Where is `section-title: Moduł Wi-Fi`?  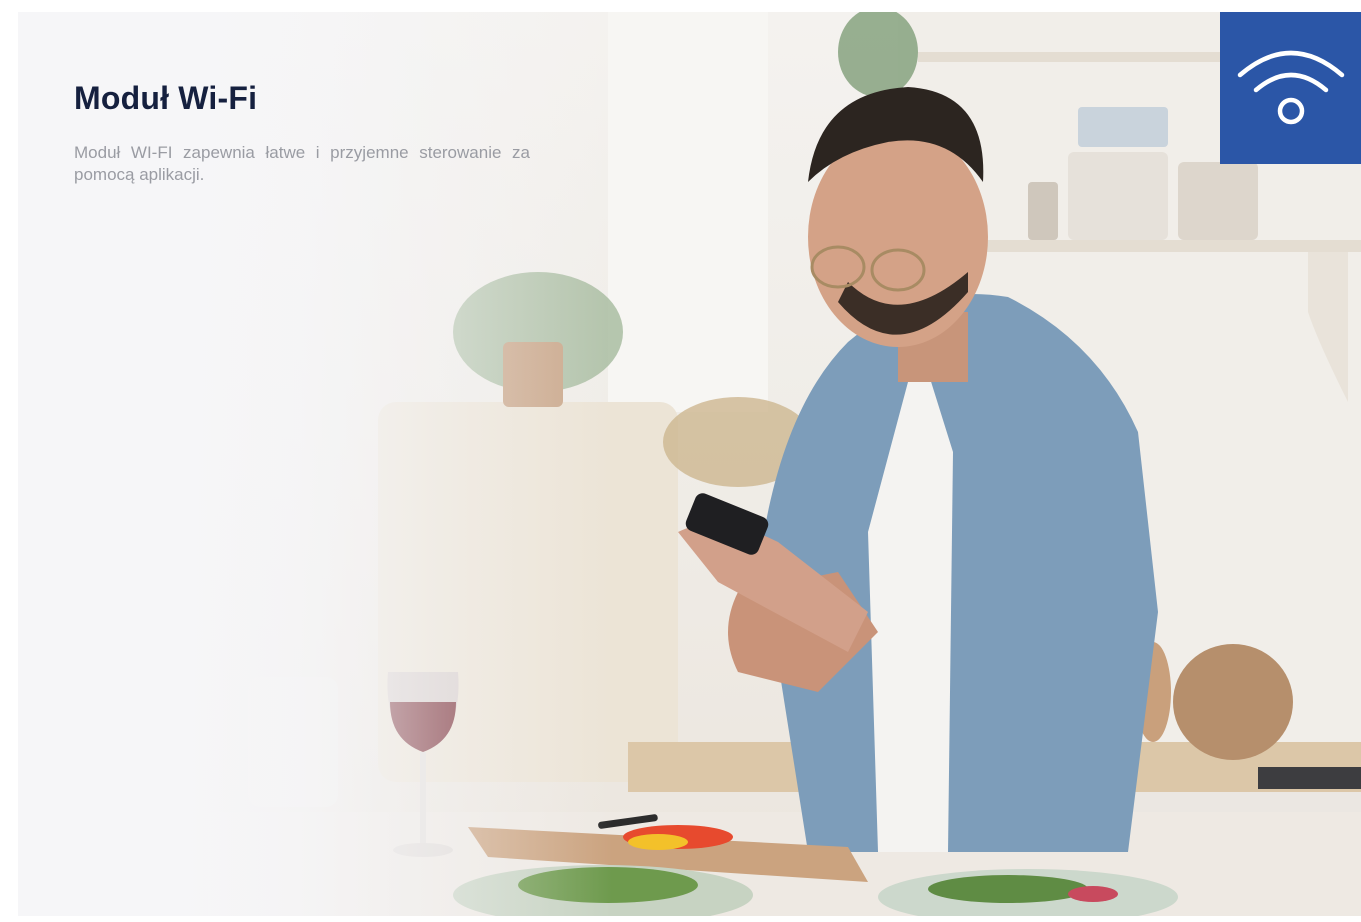
section-title: Moduł Wi-Fi is located at coordinates (166, 98).